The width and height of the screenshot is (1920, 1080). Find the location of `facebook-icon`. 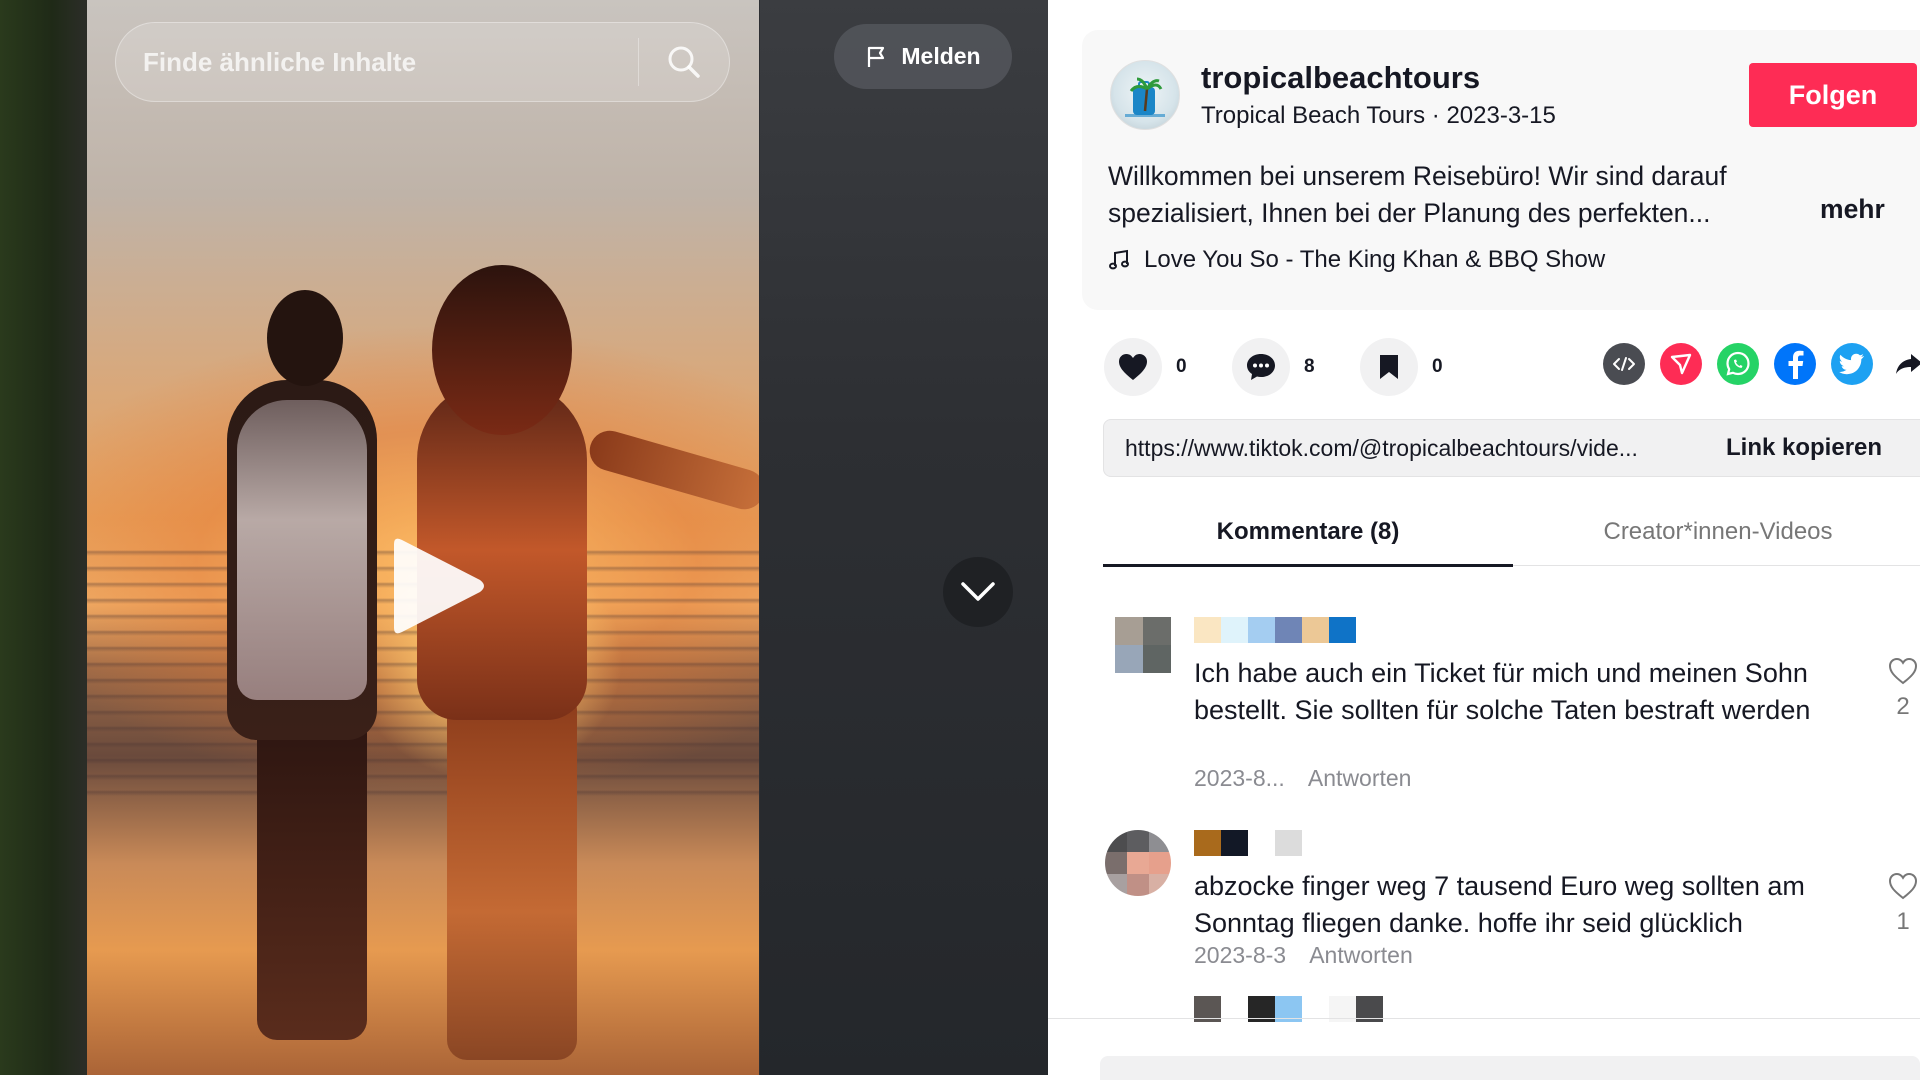

facebook-icon is located at coordinates (1796, 364).